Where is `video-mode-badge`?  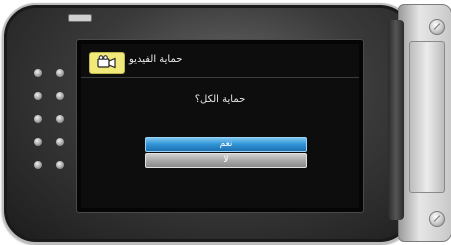 video-mode-badge is located at coordinates (107, 63).